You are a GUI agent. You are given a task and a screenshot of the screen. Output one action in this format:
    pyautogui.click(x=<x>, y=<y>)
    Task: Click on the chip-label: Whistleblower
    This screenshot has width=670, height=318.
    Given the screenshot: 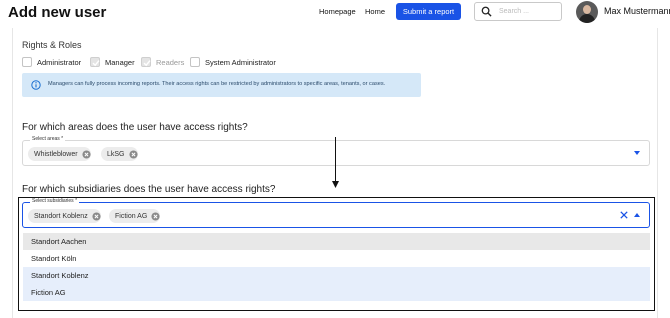 What is the action you would take?
    pyautogui.click(x=56, y=154)
    